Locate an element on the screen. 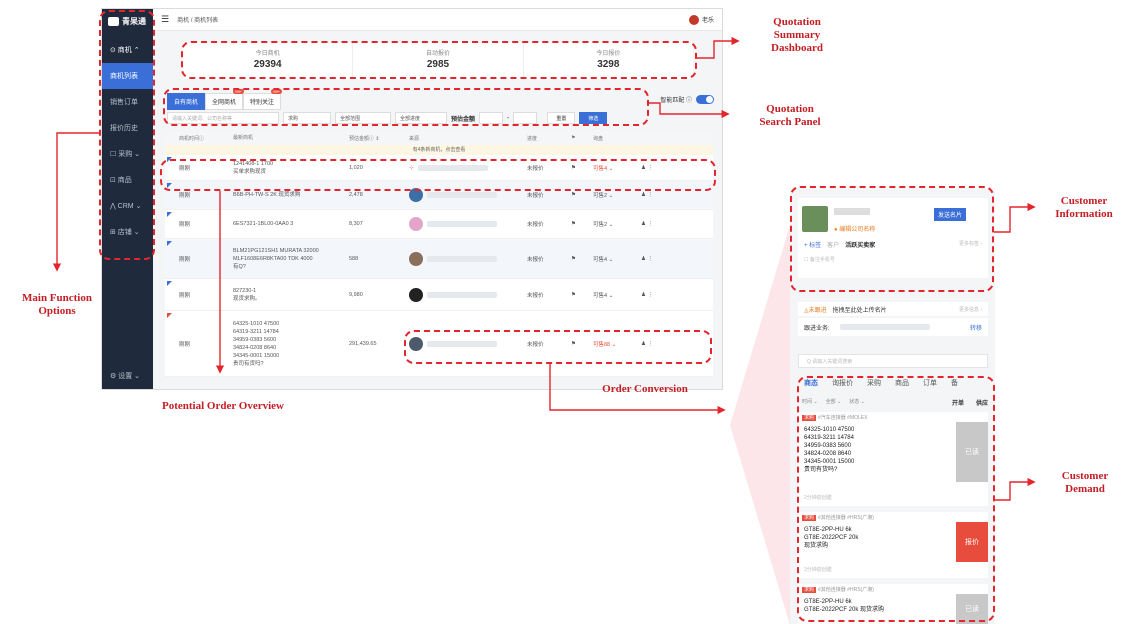 The image size is (1135, 624). arrow-search is located at coordinates (689, 110).